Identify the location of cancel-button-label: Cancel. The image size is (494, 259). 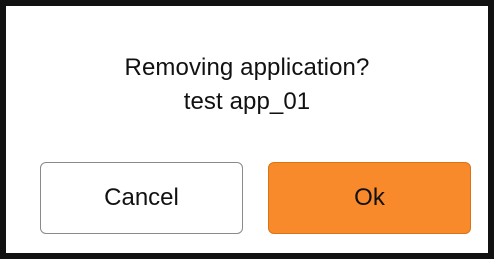
(141, 197).